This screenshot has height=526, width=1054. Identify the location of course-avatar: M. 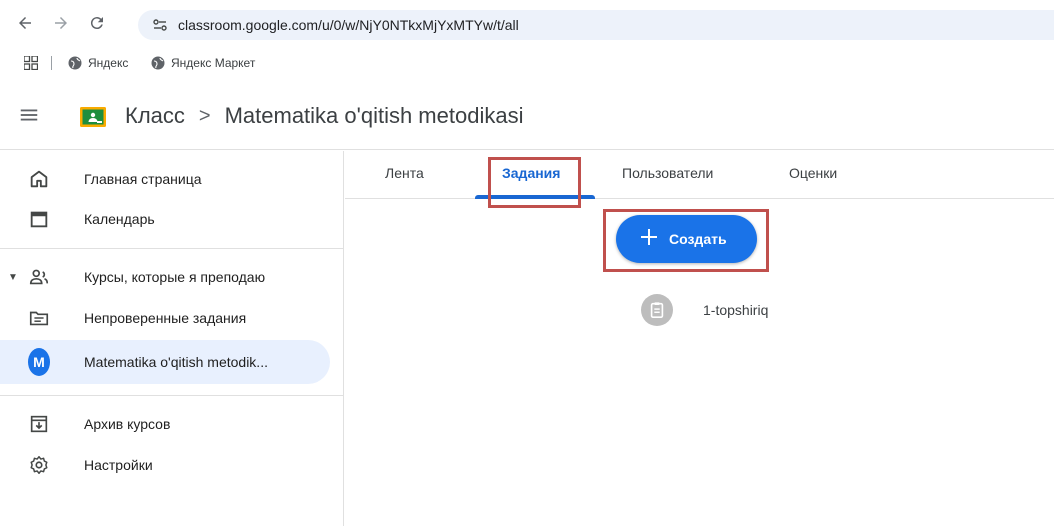
(39, 362).